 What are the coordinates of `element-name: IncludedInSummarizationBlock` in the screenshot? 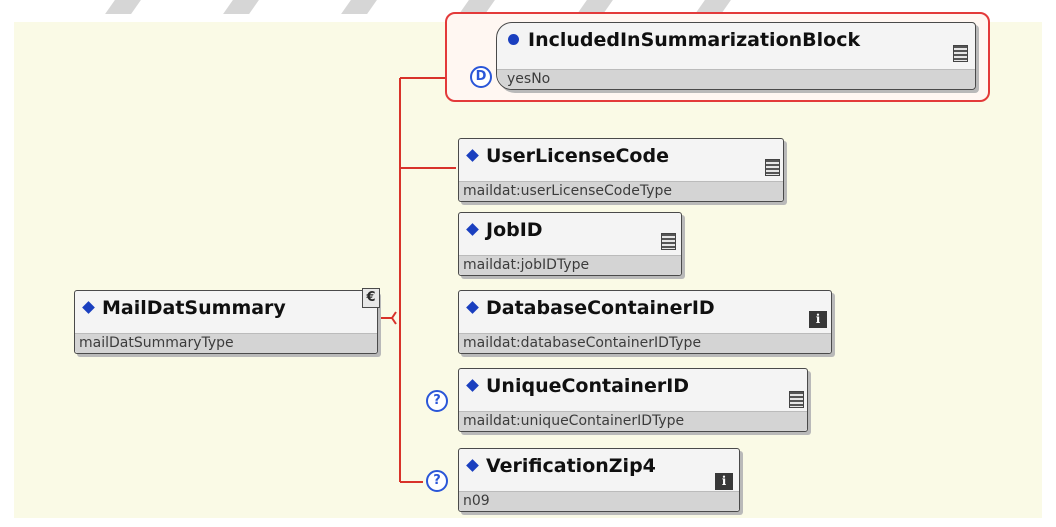 It's located at (694, 40).